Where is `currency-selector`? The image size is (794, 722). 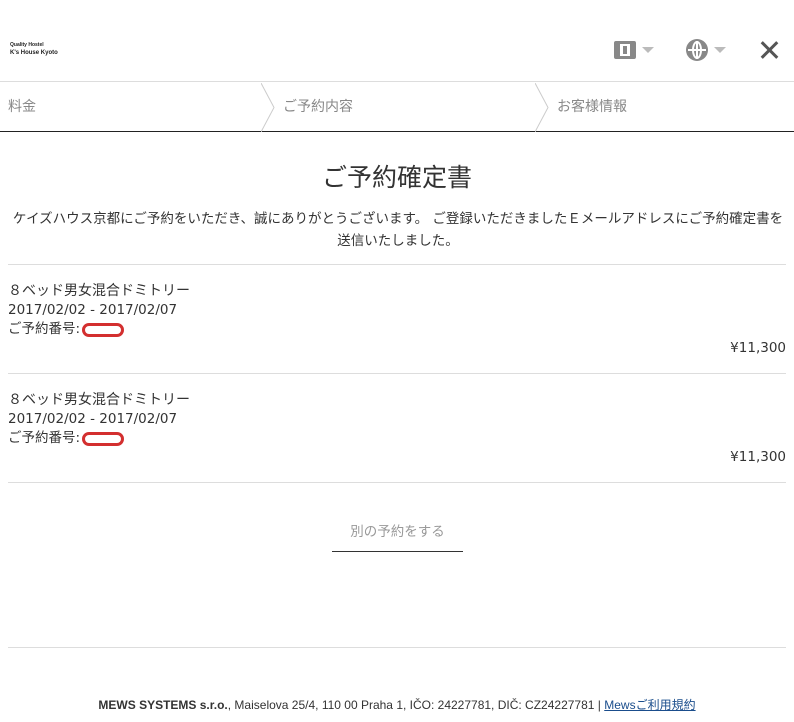
currency-selector is located at coordinates (634, 50).